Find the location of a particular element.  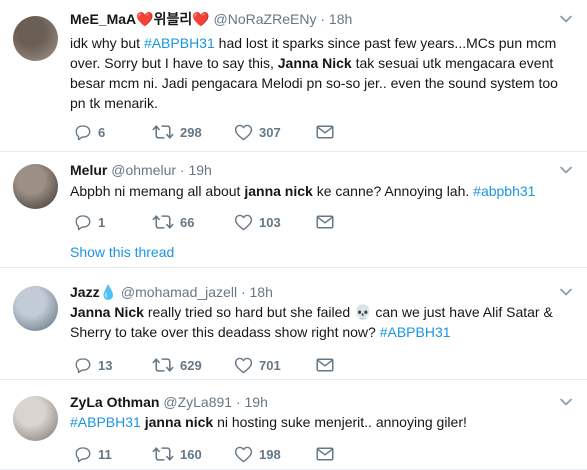

author-name: ZyLa Othman is located at coordinates (114, 402).